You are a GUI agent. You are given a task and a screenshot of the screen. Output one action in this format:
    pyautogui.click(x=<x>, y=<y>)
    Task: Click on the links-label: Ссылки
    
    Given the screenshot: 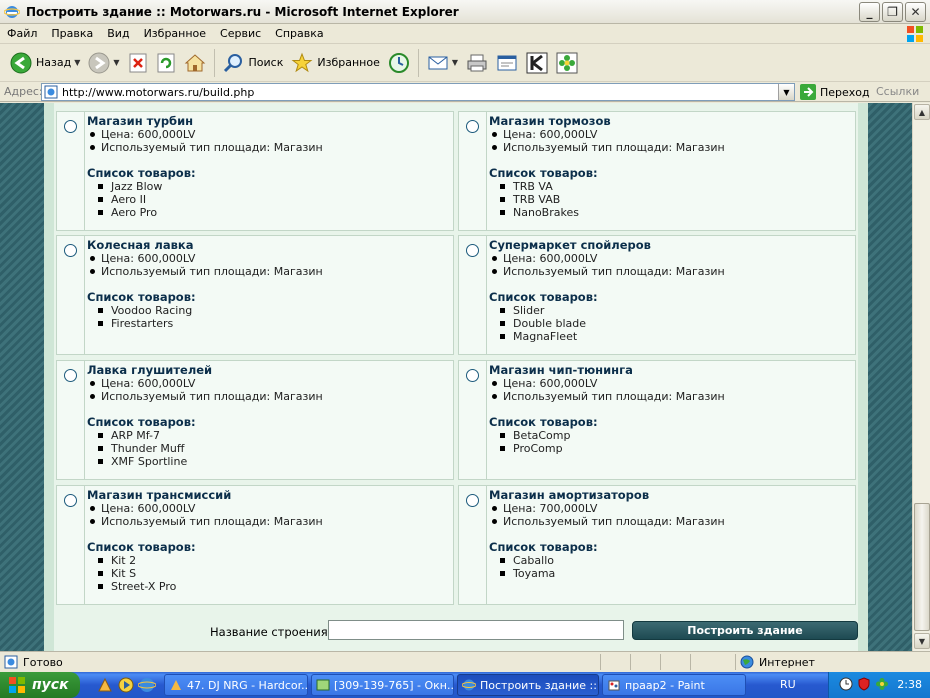 What is the action you would take?
    pyautogui.click(x=897, y=91)
    